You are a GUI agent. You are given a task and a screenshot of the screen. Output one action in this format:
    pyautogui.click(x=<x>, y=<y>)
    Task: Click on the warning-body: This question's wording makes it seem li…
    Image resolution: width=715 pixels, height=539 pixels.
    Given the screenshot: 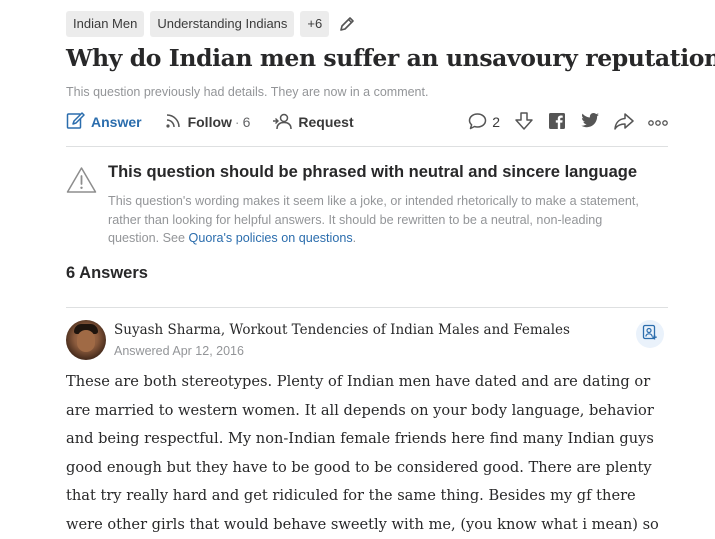 What is the action you would take?
    pyautogui.click(x=388, y=220)
    